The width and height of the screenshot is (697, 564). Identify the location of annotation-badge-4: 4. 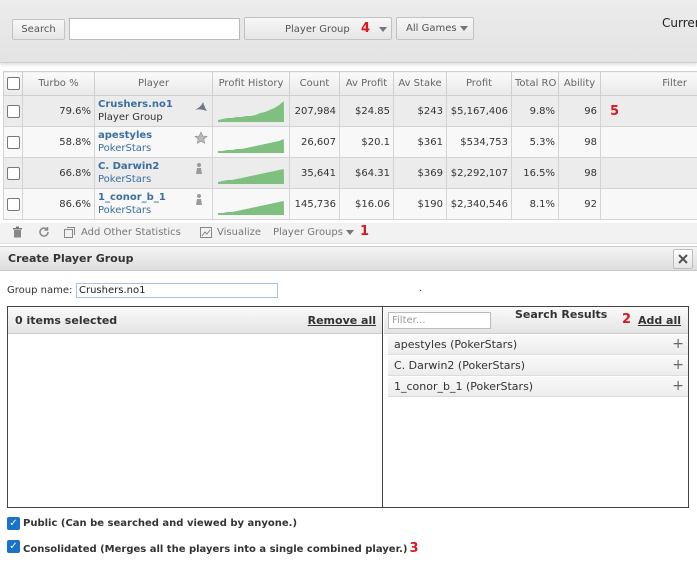
(365, 28).